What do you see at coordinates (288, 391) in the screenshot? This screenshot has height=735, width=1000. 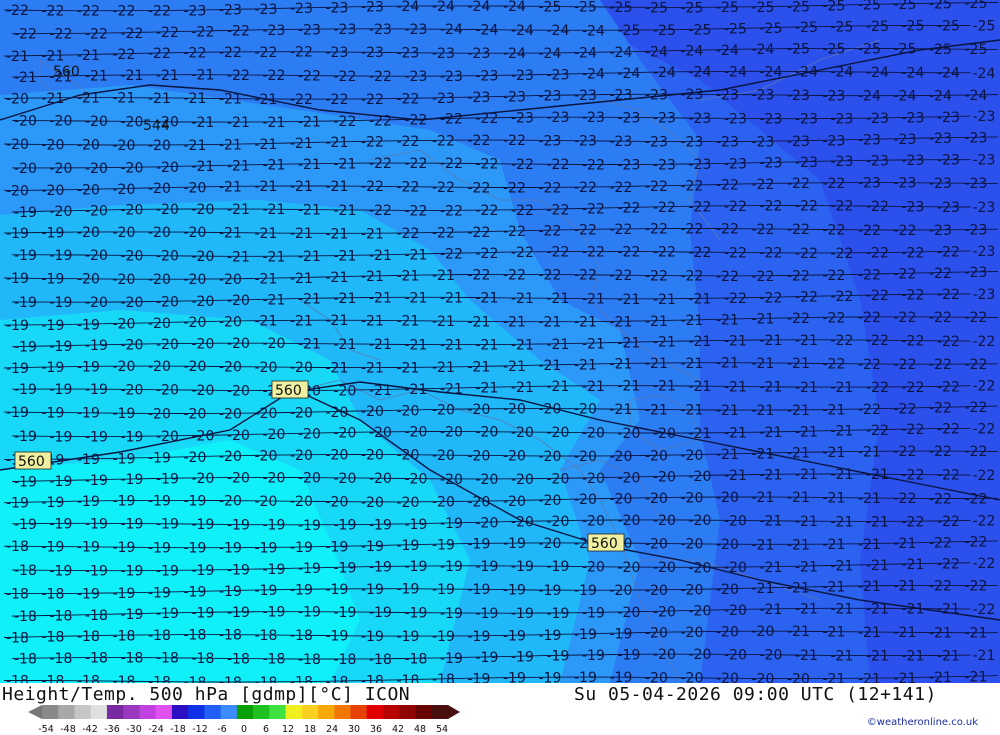 I see `height-label-text: 560` at bounding box center [288, 391].